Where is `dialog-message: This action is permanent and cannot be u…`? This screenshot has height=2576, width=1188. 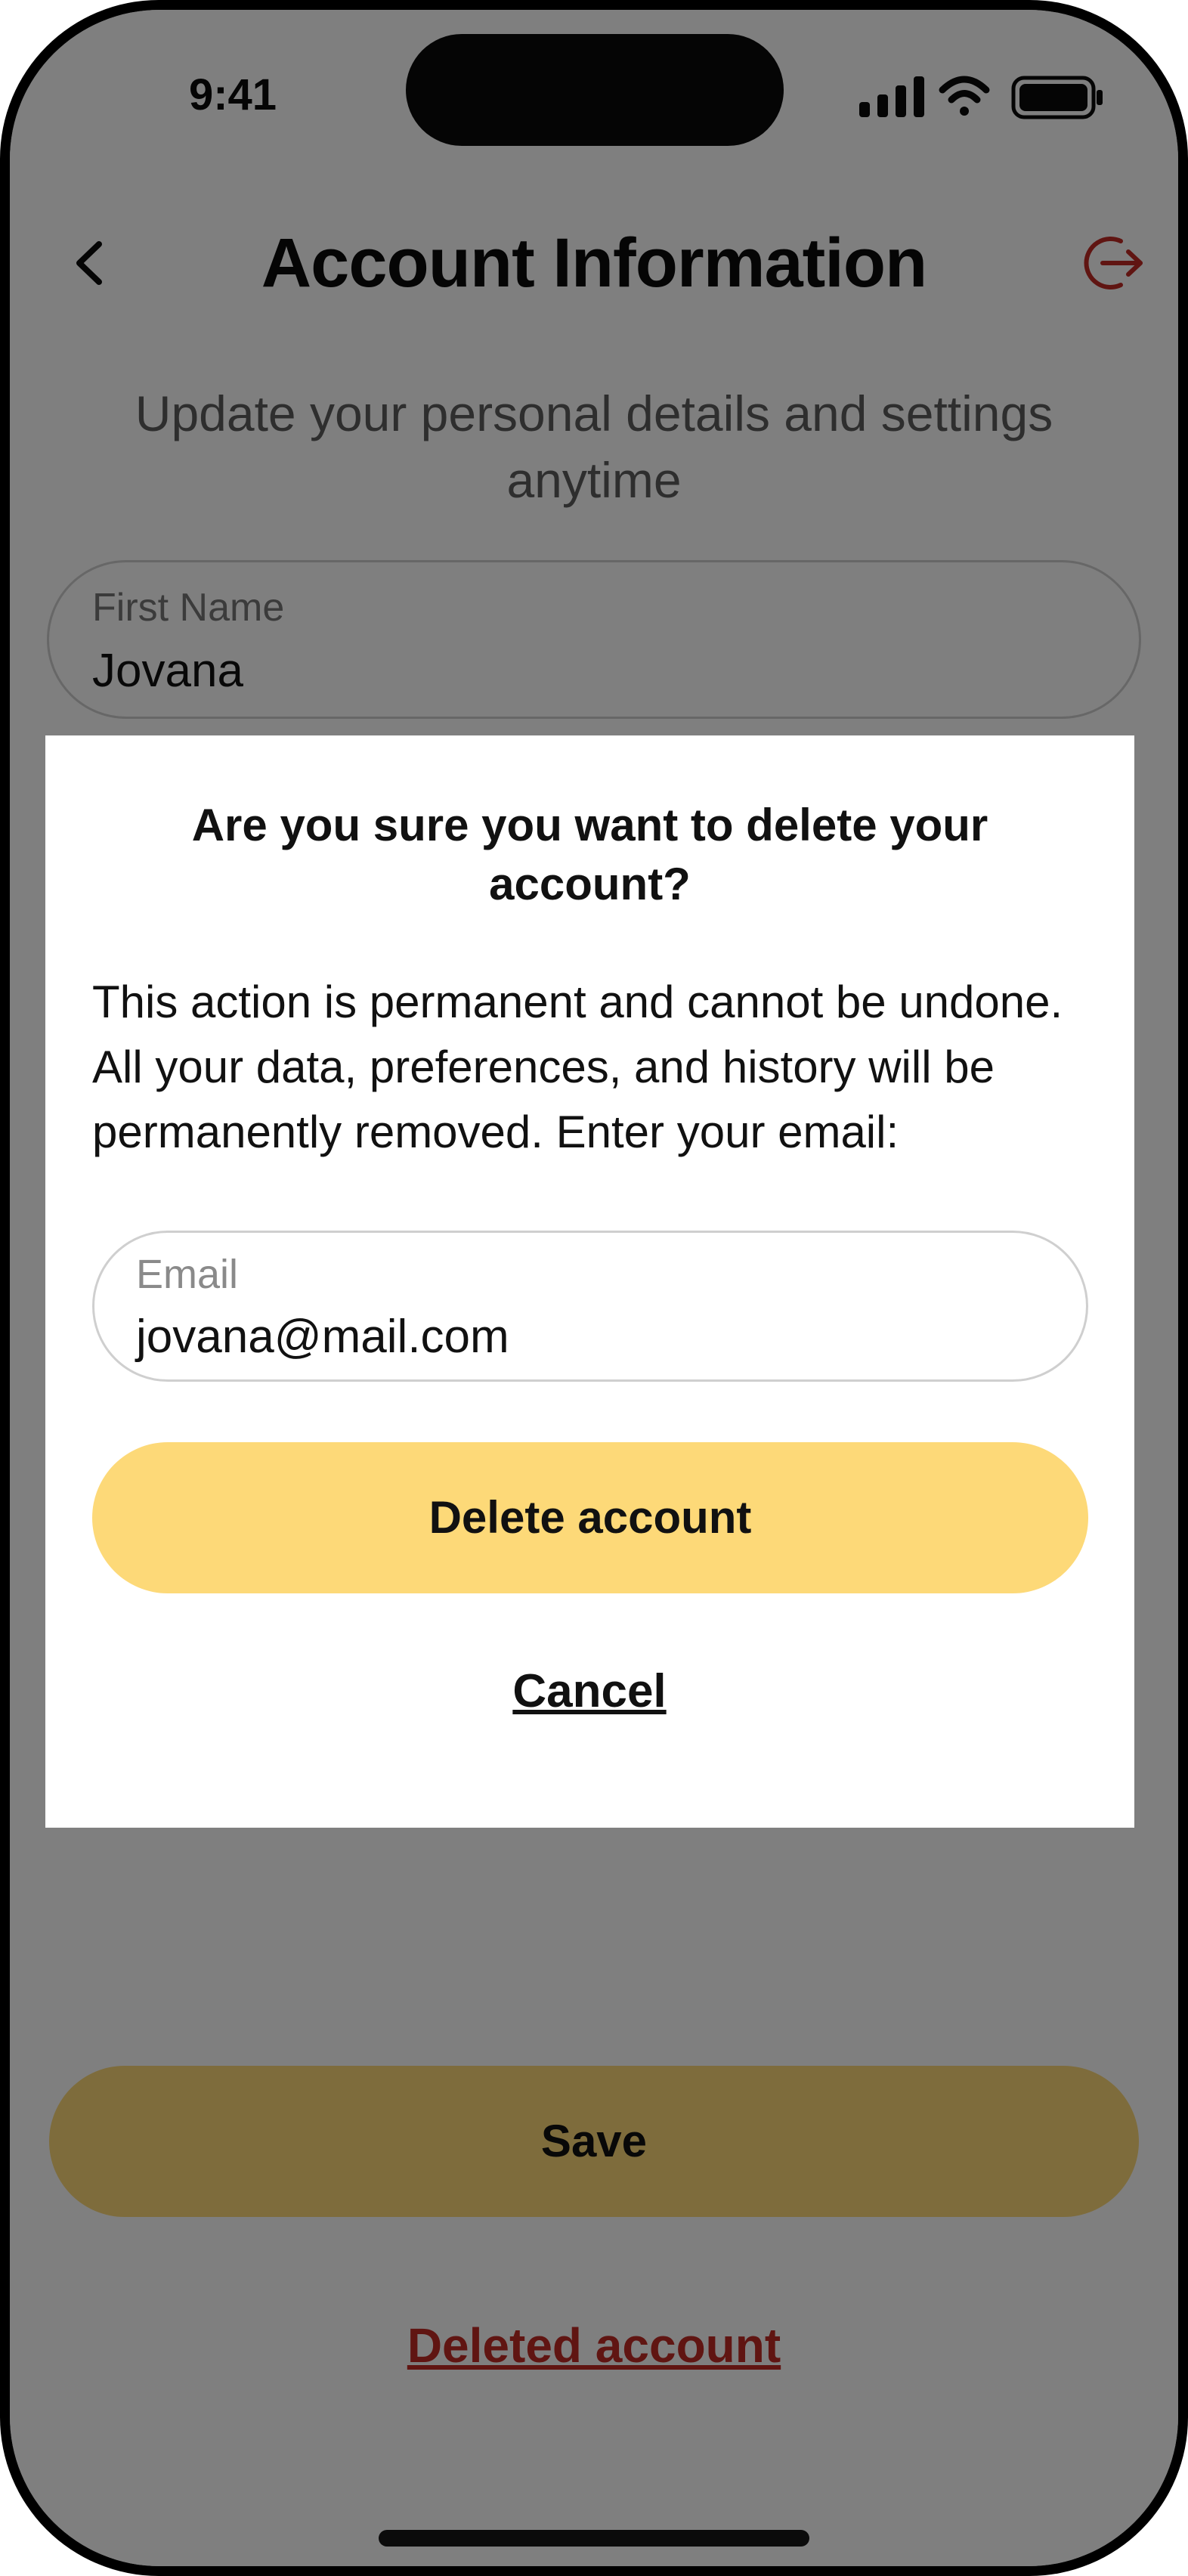 dialog-message: This action is permanent and cannot be u… is located at coordinates (578, 1067).